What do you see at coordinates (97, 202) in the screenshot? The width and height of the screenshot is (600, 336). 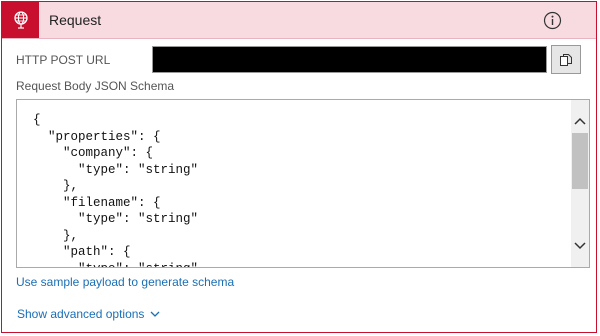 I see `code-line: "filename": {` at bounding box center [97, 202].